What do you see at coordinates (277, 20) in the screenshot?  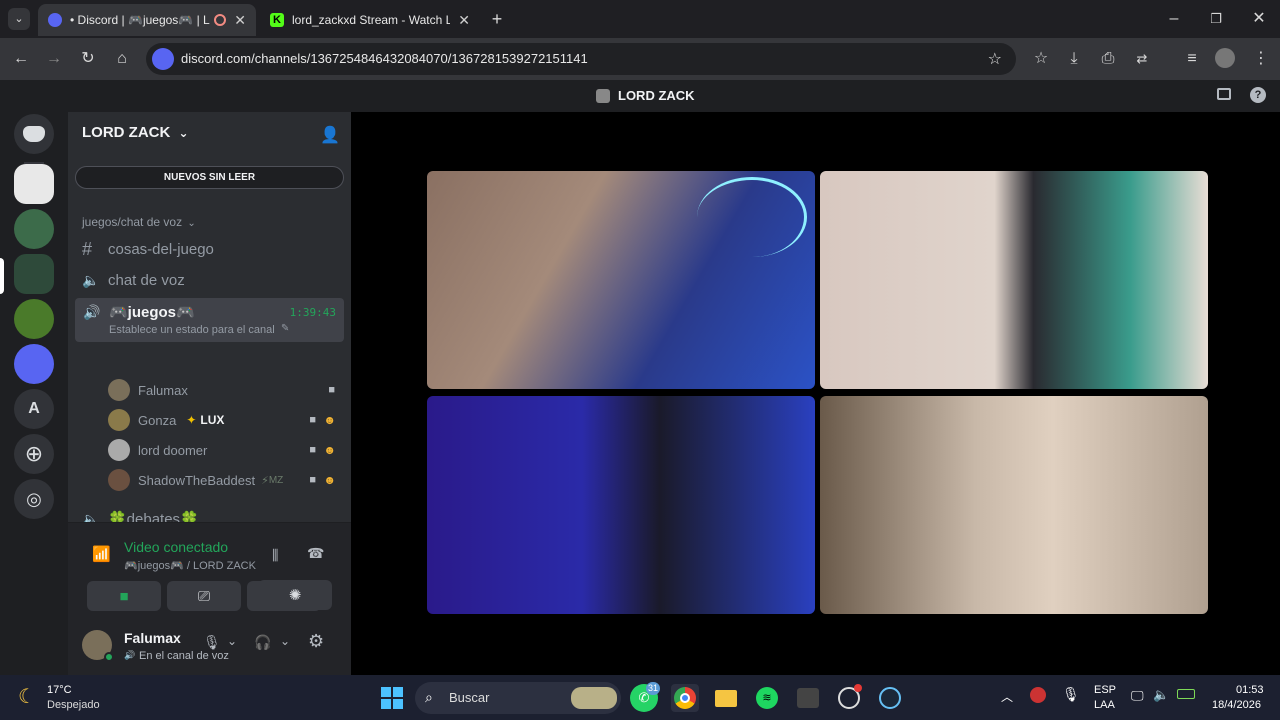 I see `kick-favicon-icon: K` at bounding box center [277, 20].